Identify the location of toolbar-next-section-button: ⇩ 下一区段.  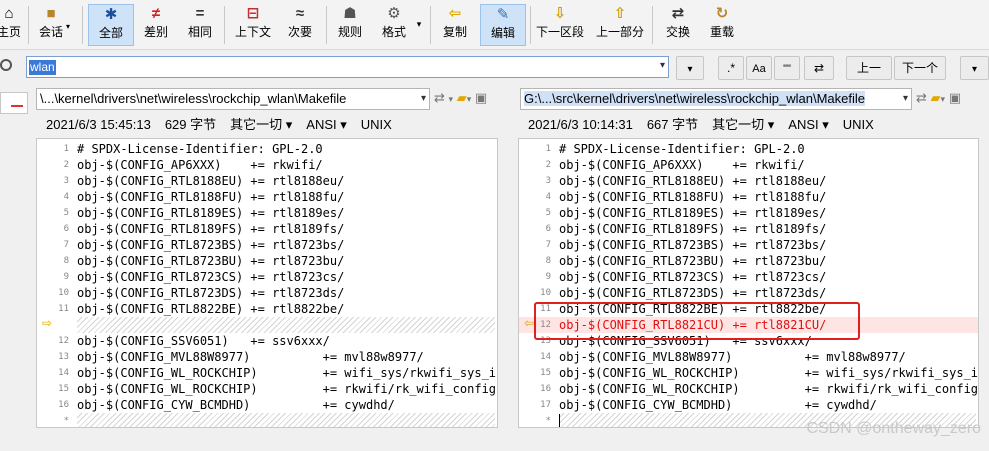
(560, 25).